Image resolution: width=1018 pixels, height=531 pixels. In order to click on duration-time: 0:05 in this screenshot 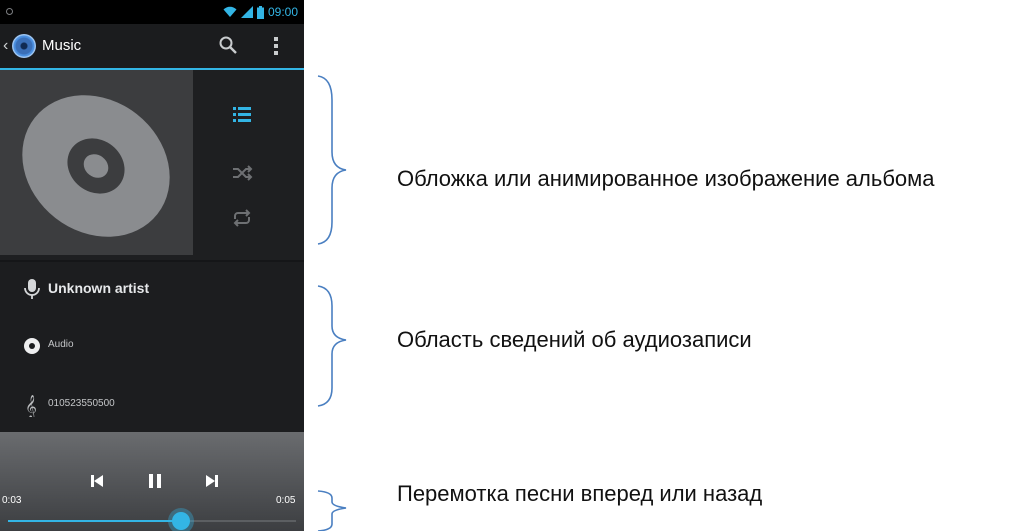, I will do `click(286, 500)`.